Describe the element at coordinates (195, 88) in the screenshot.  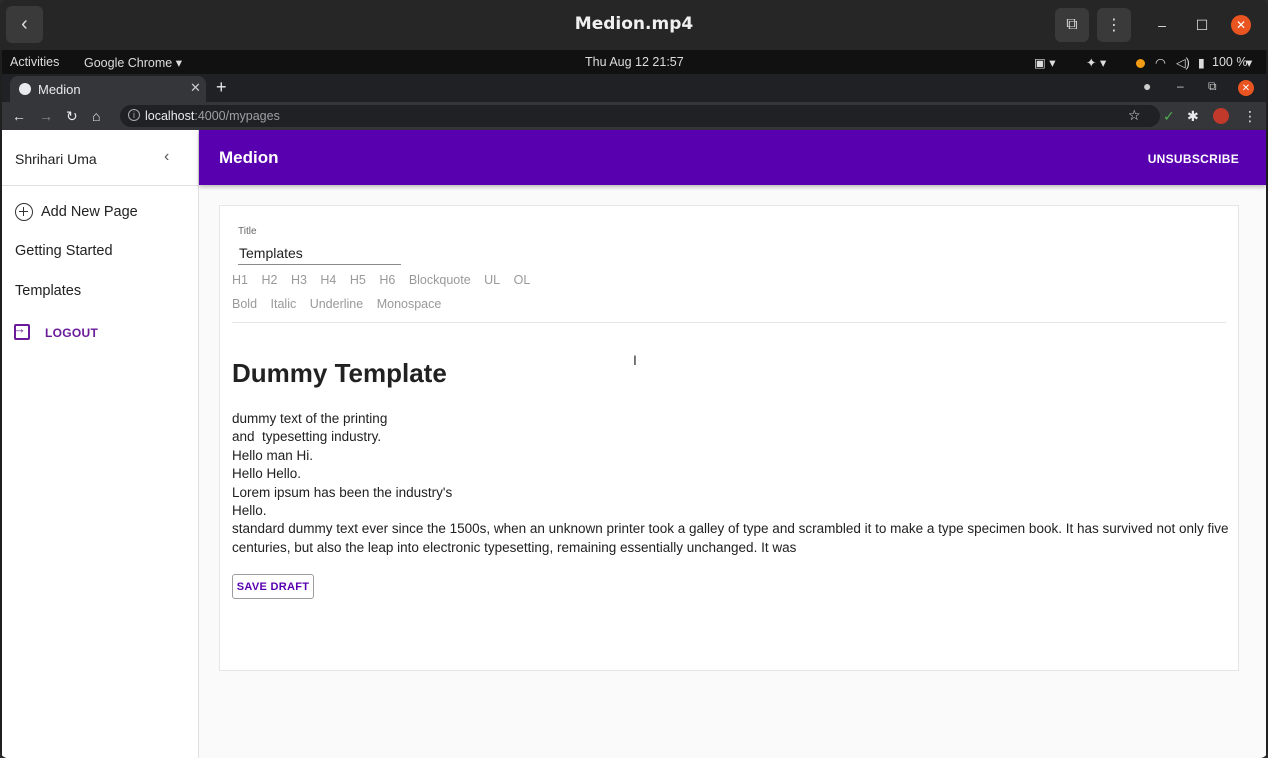
I see `tab-close-icon: ✕` at that location.